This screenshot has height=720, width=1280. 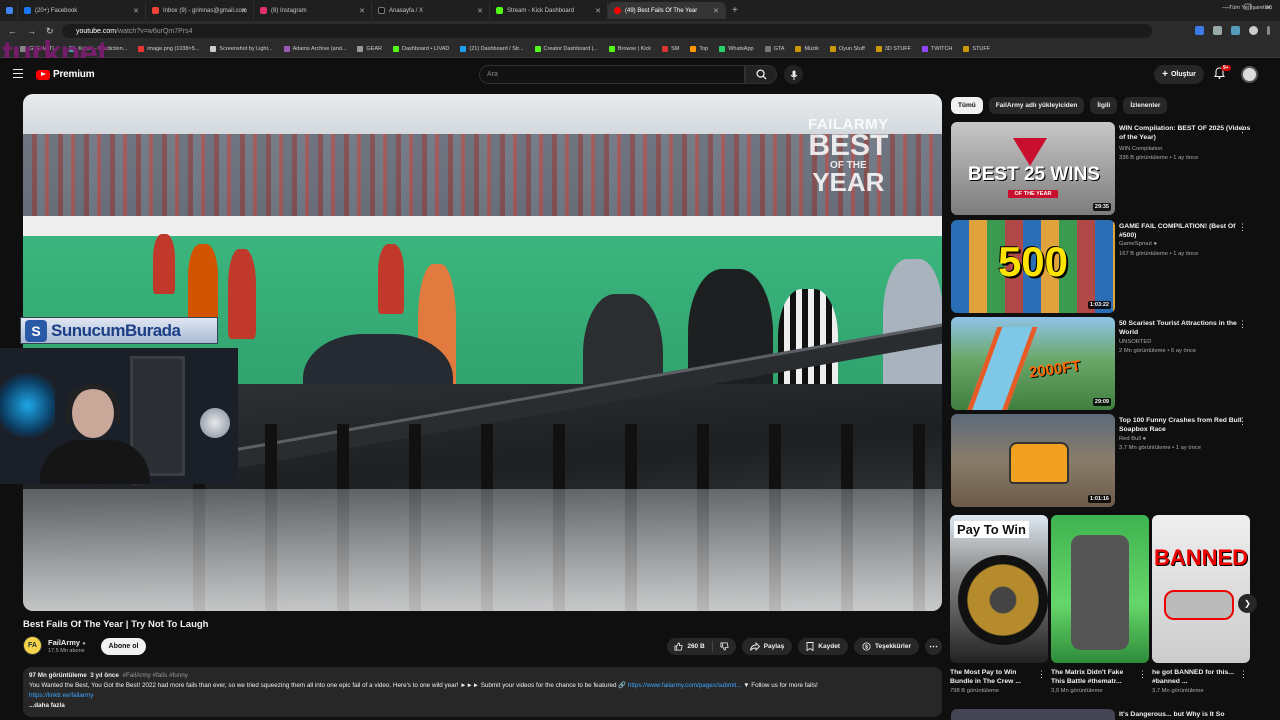 I want to click on bookmark-item: STUFF, so click(x=976, y=49).